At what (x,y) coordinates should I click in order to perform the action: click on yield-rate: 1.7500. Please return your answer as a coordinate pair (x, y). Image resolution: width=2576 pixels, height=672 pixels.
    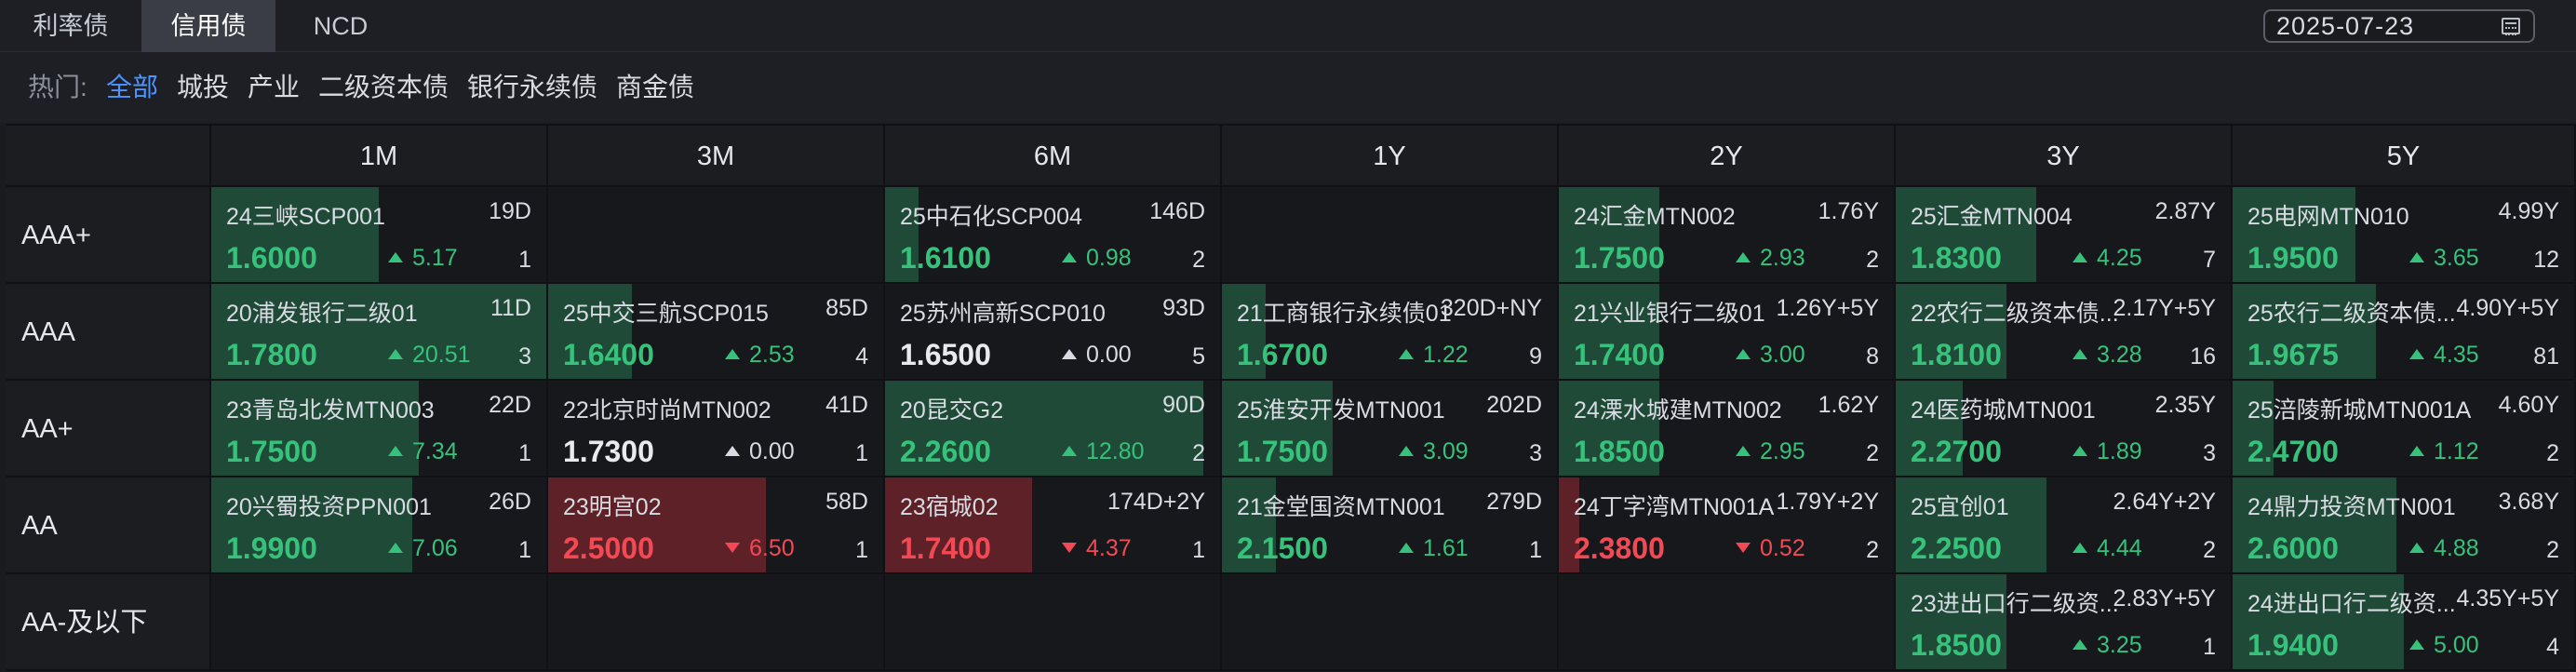
    Looking at the image, I should click on (271, 451).